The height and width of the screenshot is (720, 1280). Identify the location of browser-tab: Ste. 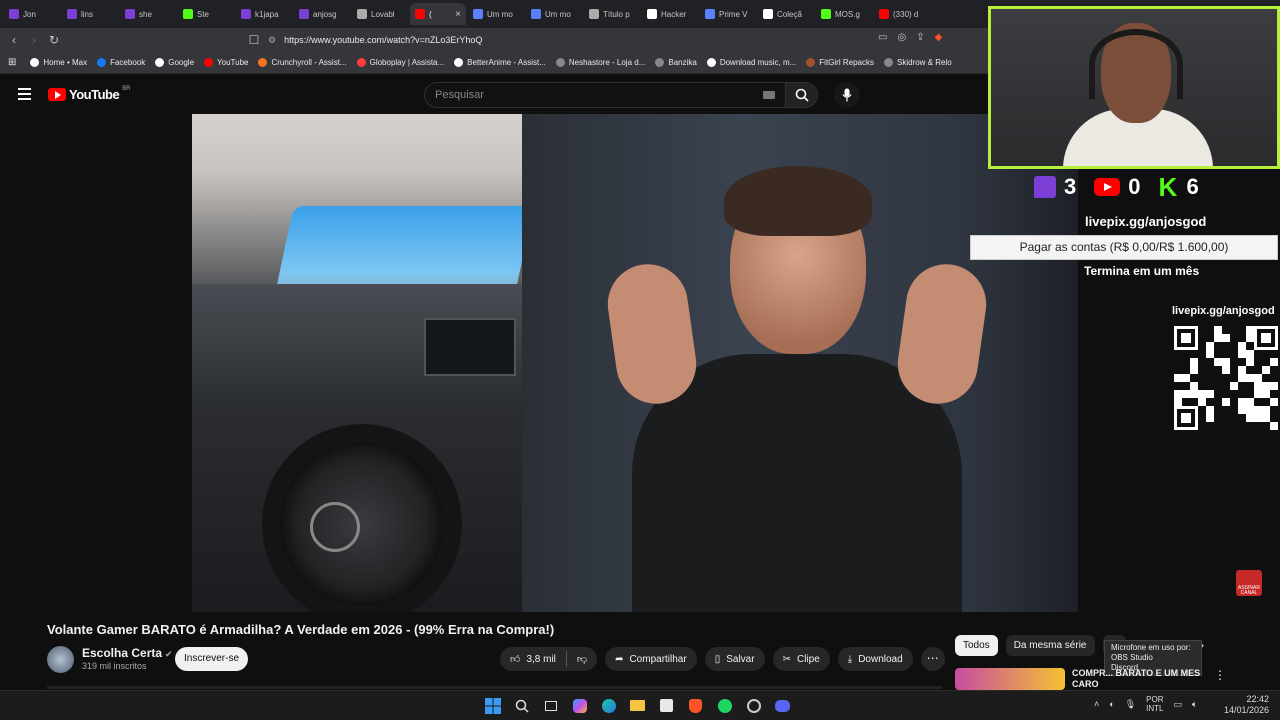
(206, 14).